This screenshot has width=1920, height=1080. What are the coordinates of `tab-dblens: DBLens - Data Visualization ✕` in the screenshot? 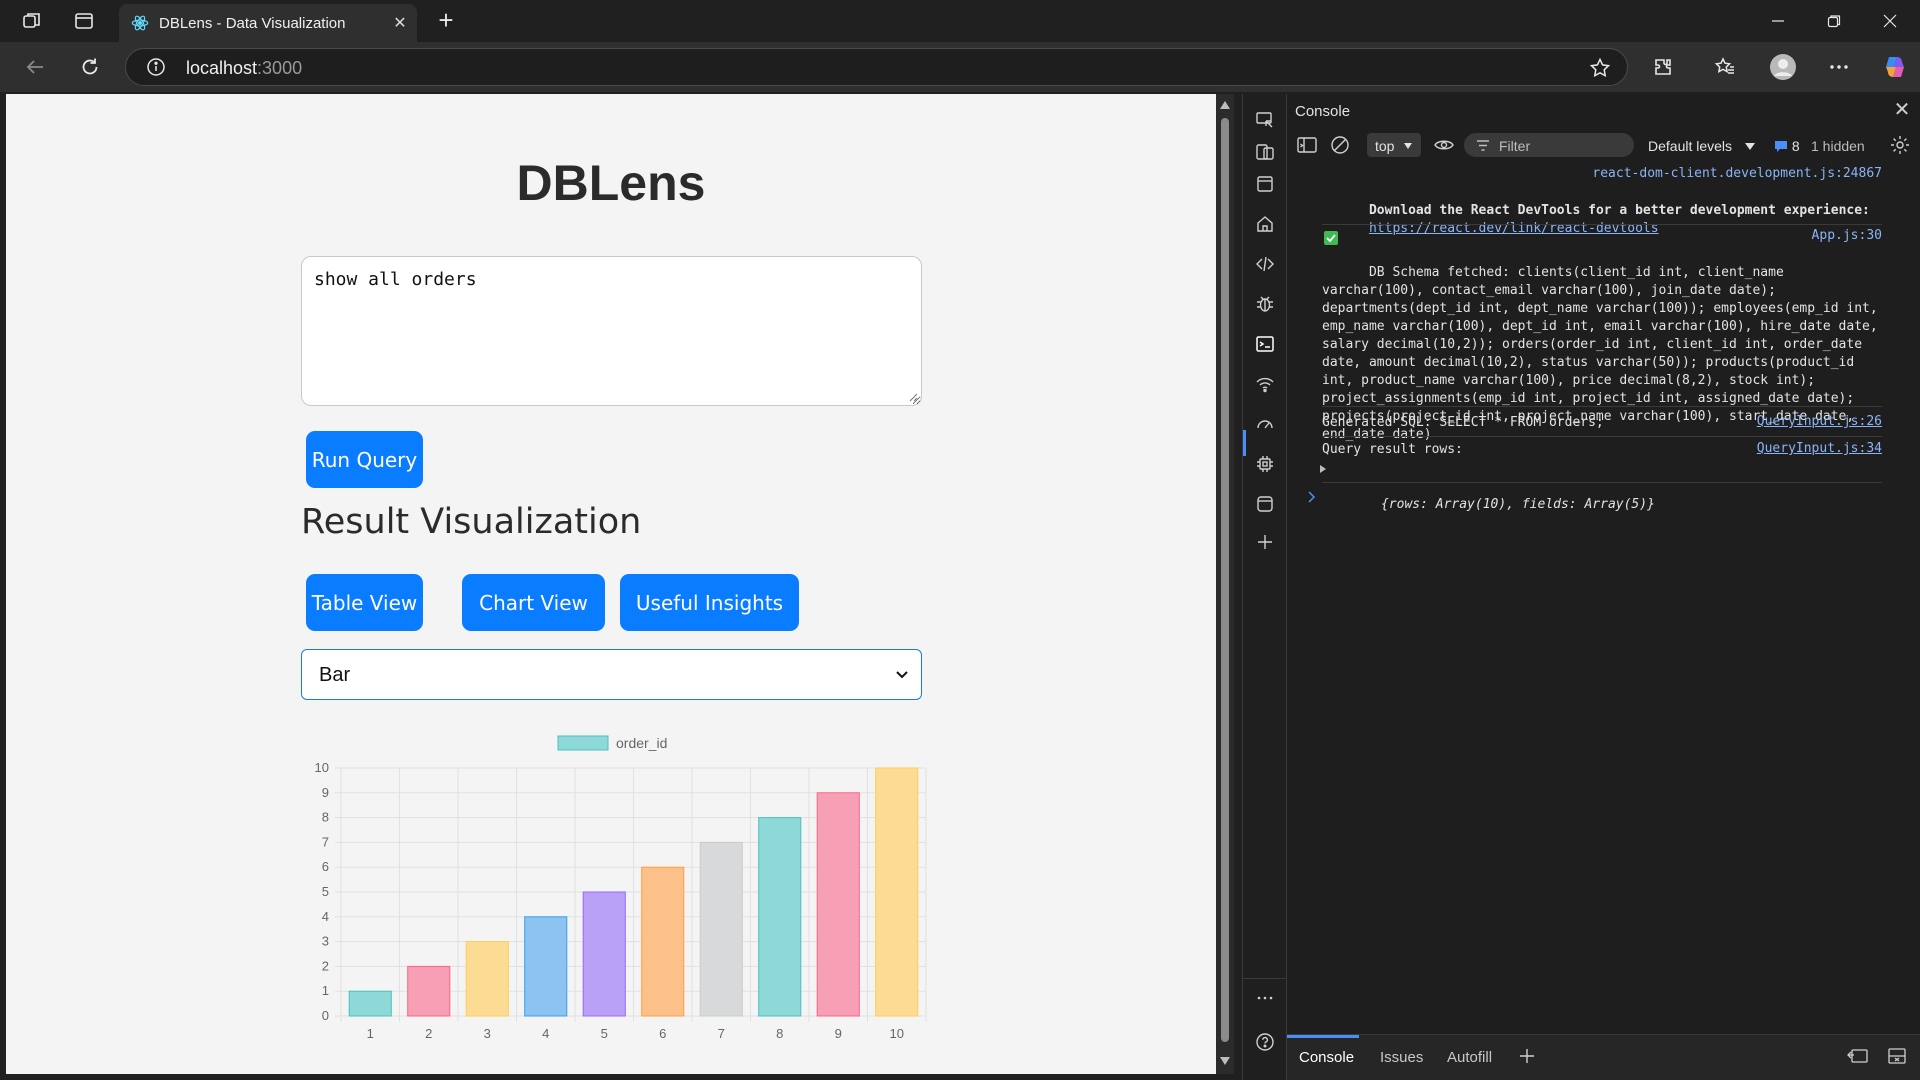 It's located at (268, 23).